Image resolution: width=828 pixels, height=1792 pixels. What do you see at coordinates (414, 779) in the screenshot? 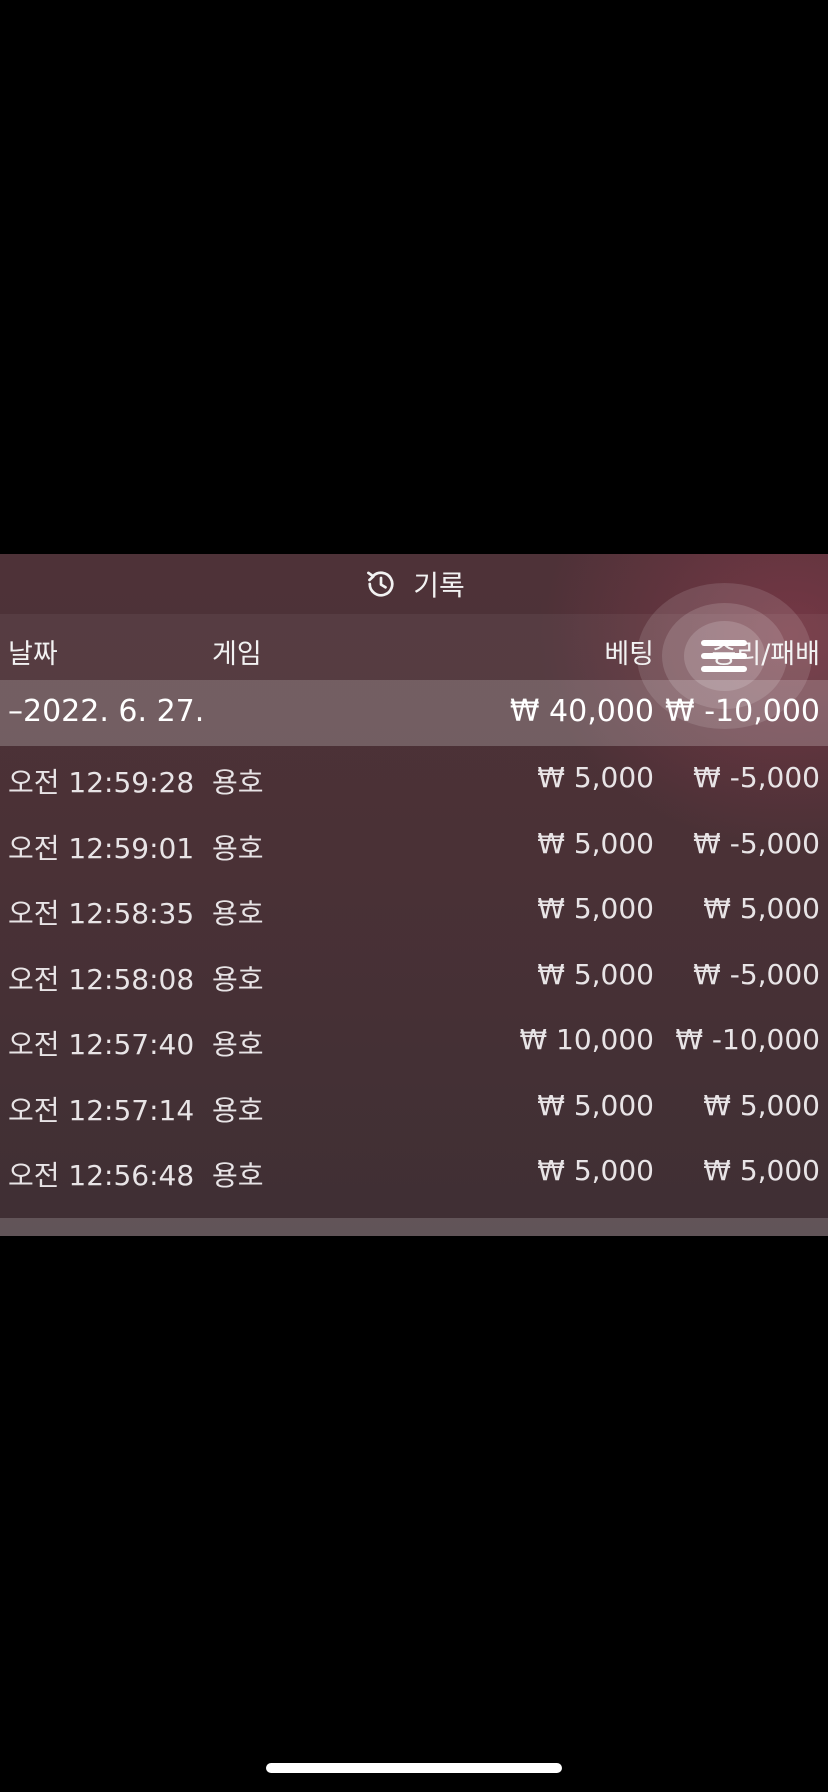
I see `table-row: 오전 12:59:28 용호 ₩ 5,000 ₩ -5,000` at bounding box center [414, 779].